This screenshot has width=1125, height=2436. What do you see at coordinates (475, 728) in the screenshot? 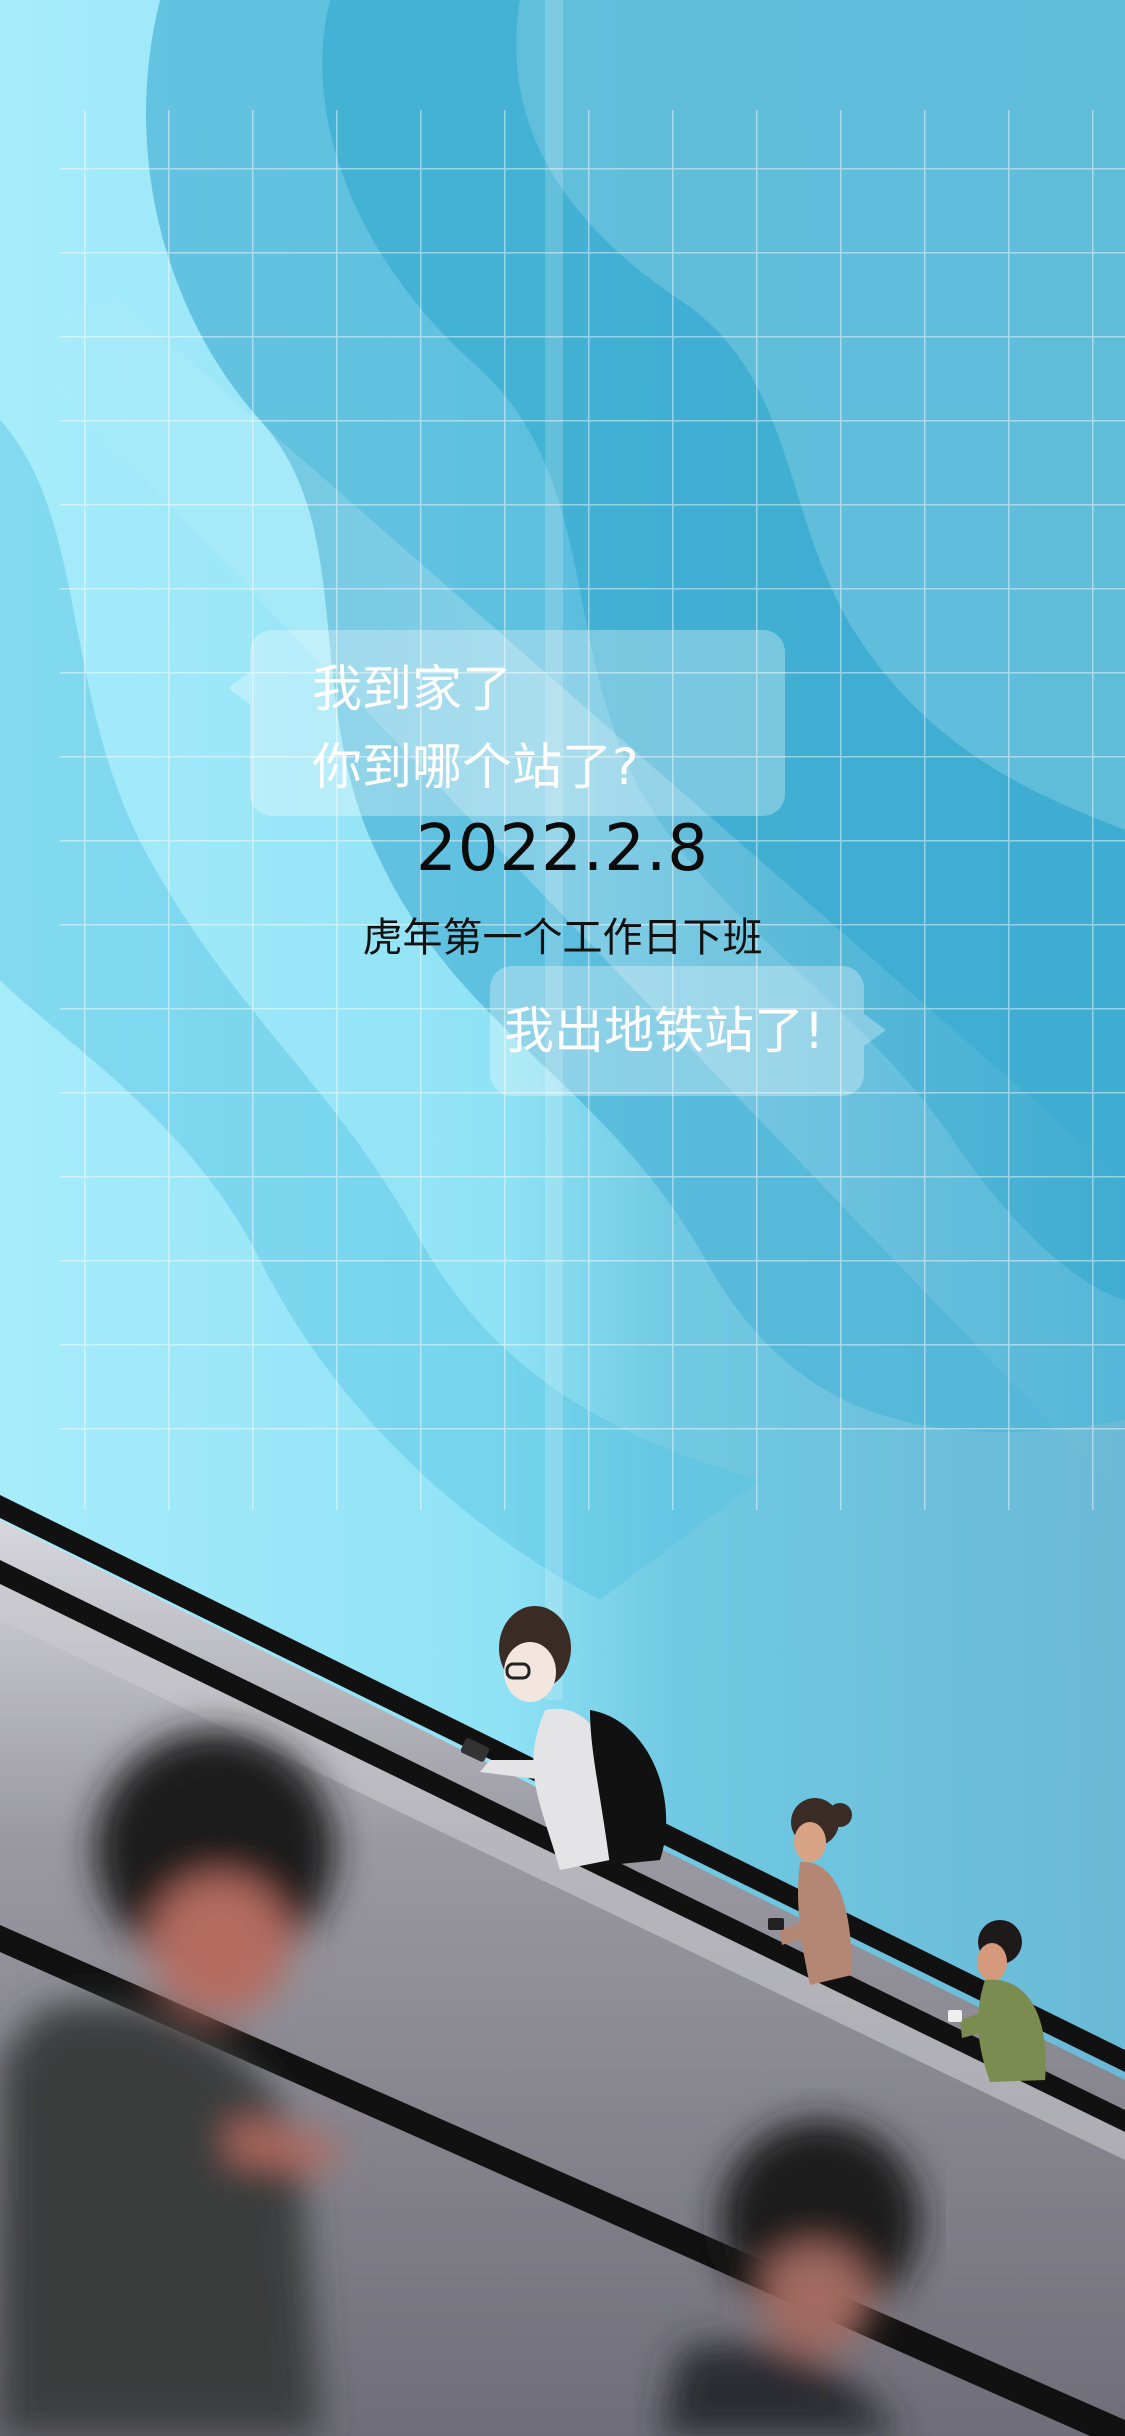
I see `received-message-text: 我到家了 你到哪个站了?` at bounding box center [475, 728].